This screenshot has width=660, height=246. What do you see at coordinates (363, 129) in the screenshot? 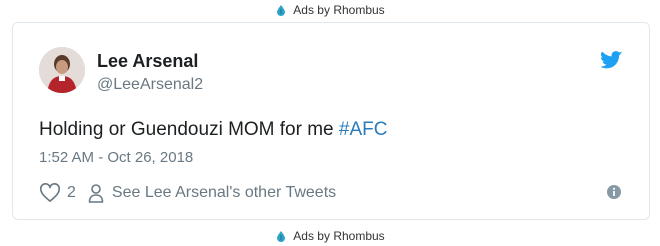
I see `hashtag-link: #AFC` at bounding box center [363, 129].